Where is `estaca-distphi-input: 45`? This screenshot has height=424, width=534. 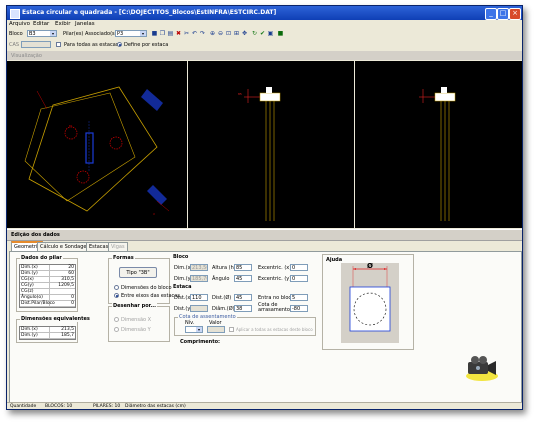 estaca-distphi-input: 45 is located at coordinates (243, 297).